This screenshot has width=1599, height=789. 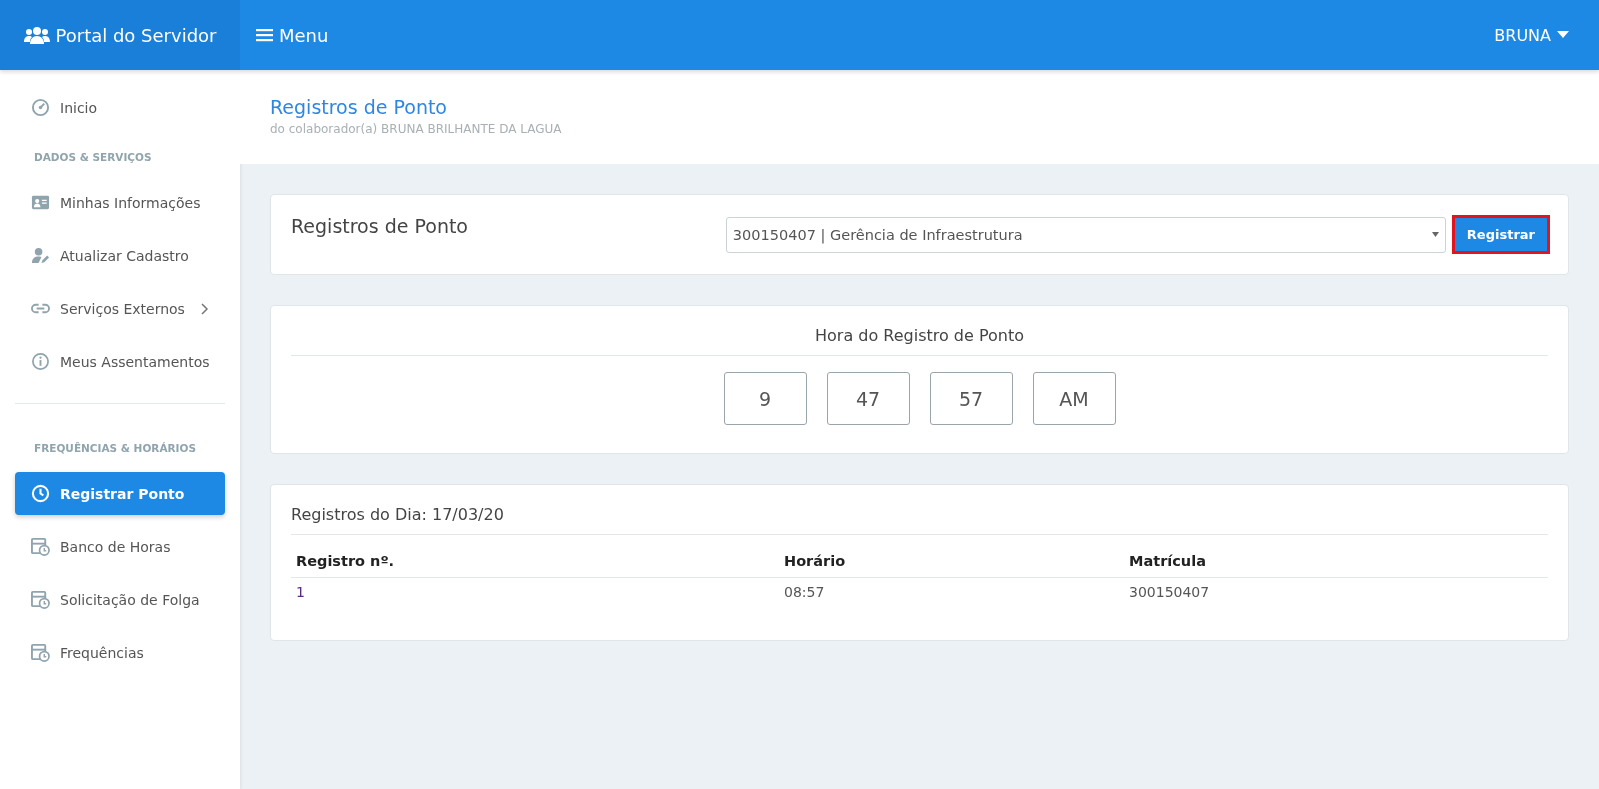 I want to click on page-title: Registros de Ponto, so click(x=359, y=107).